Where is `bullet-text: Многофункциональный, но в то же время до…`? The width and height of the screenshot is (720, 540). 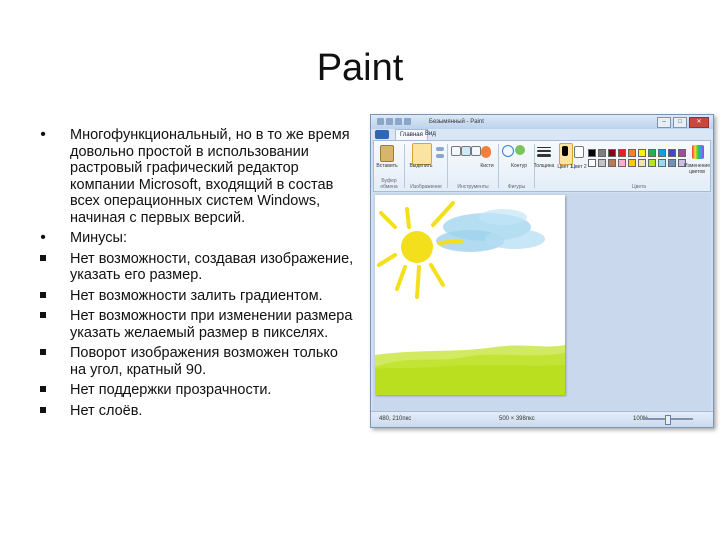 bullet-text: Многофункциональный, но в то же время до… is located at coordinates (210, 176).